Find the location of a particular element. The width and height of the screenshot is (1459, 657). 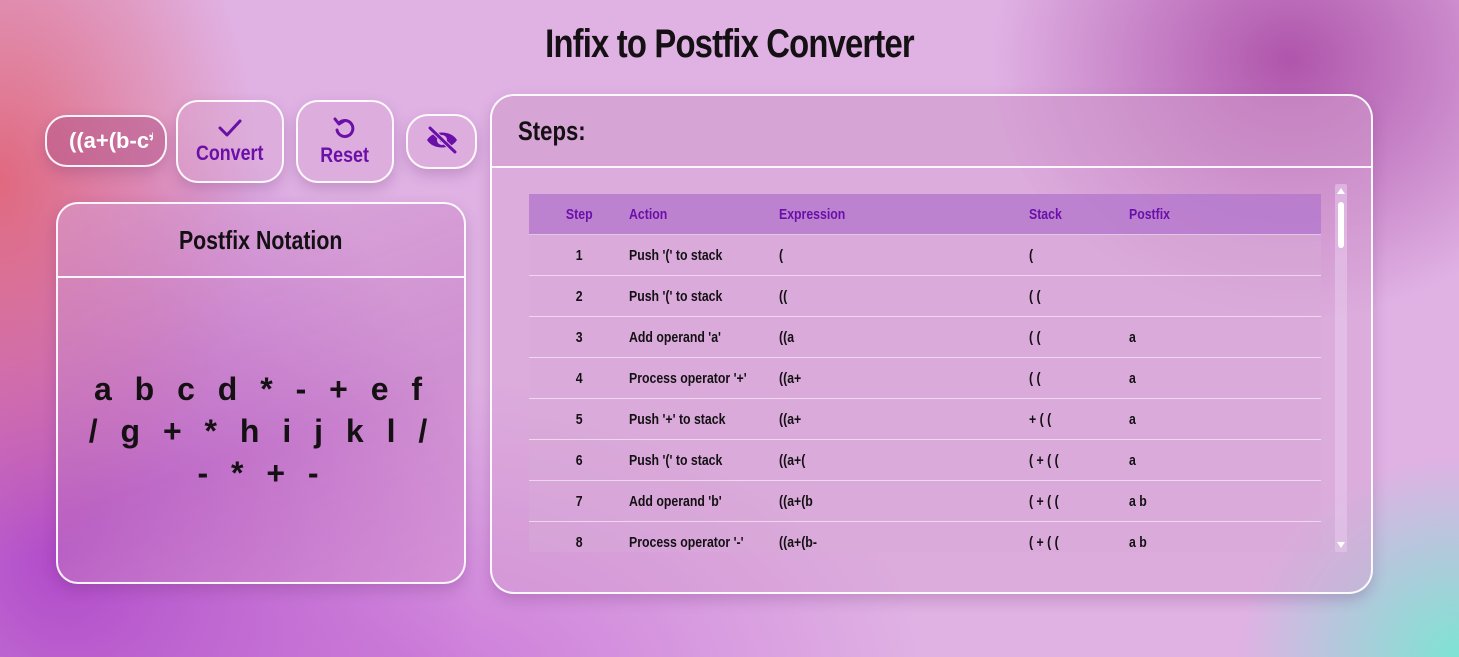

cell-step: 8 is located at coordinates (579, 536).